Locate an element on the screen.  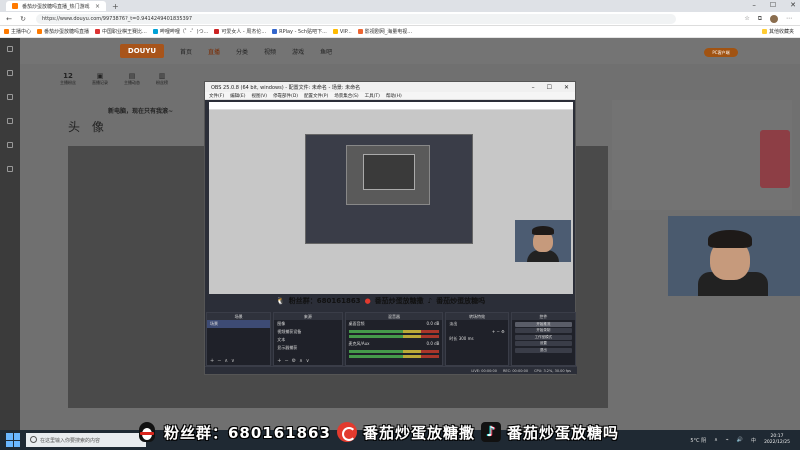
weather-text: 5°C 阴 is located at coordinates (698, 440).